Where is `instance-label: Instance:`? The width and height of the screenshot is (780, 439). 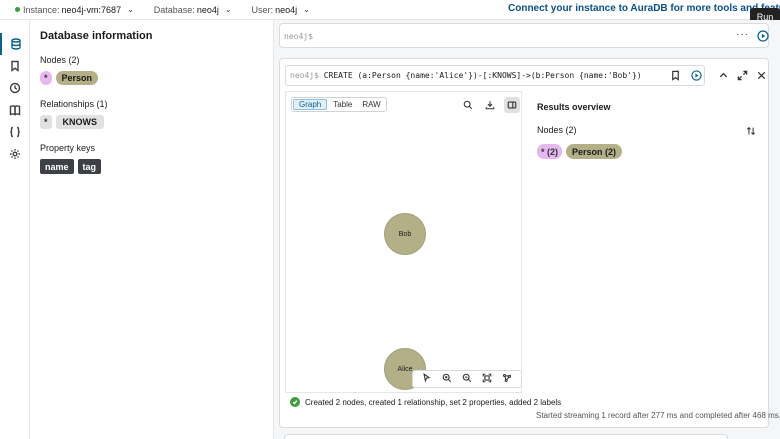 instance-label: Instance: is located at coordinates (41, 9).